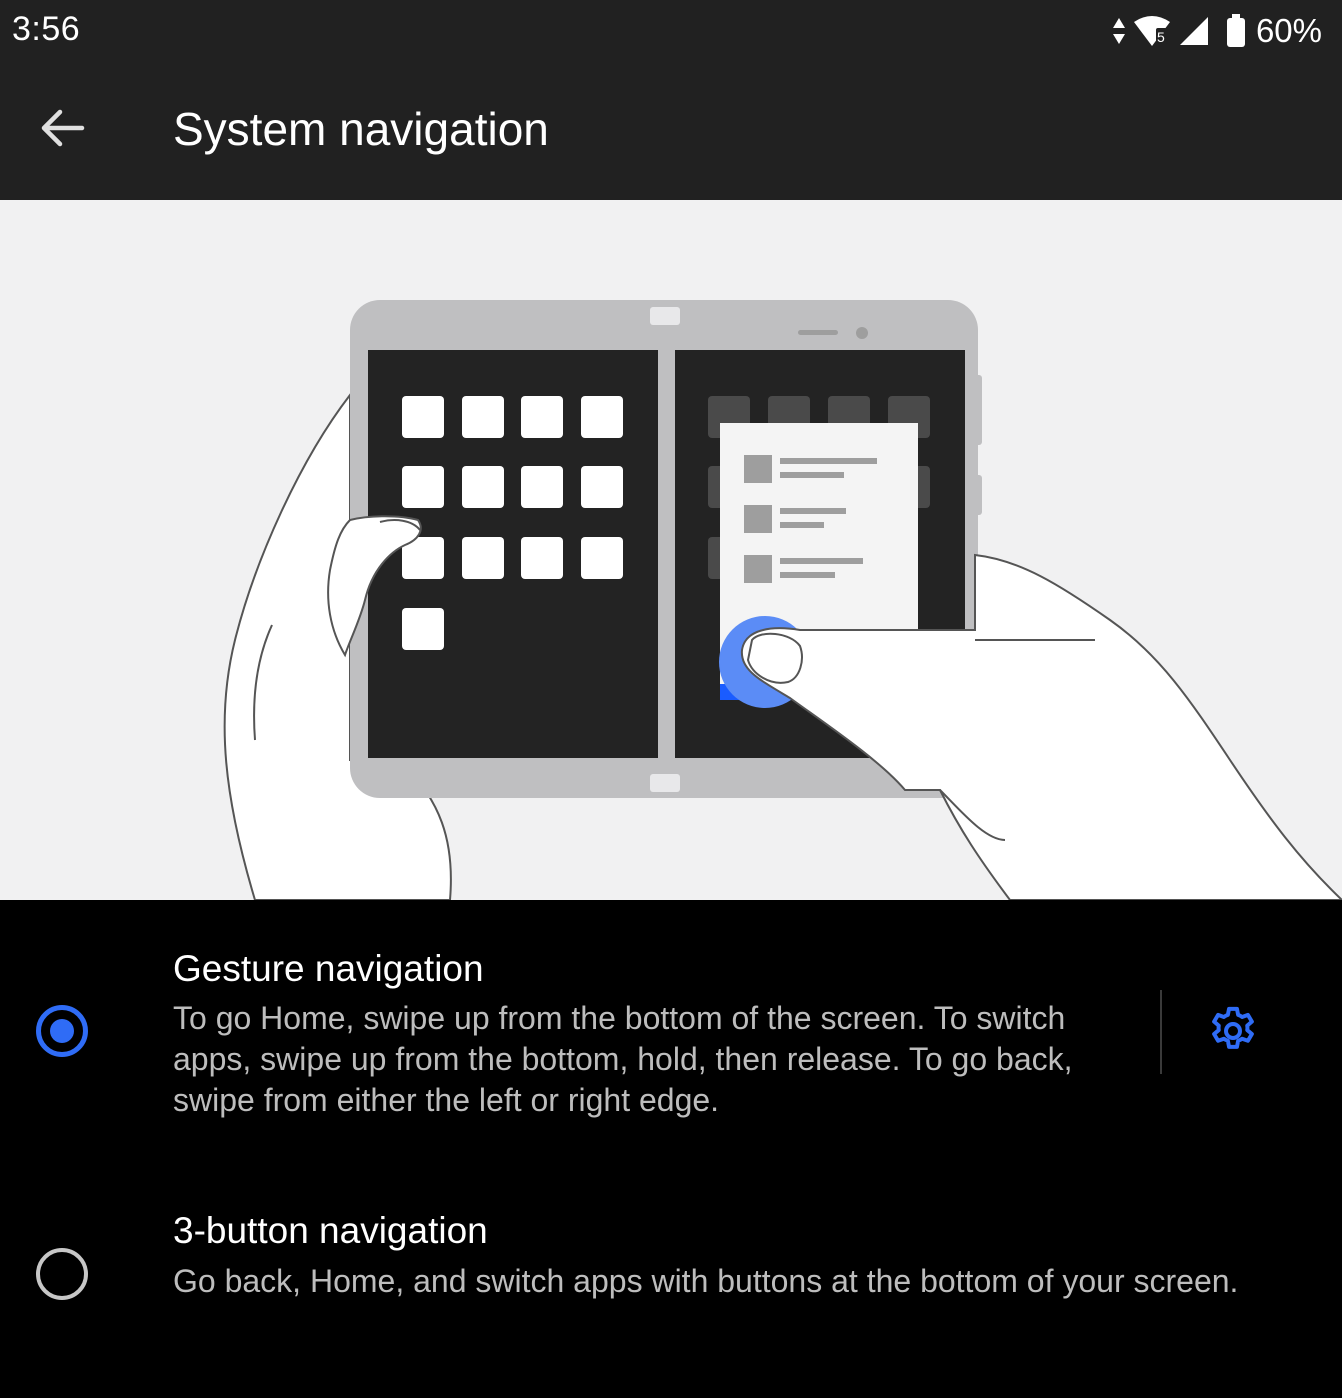  What do you see at coordinates (671, 32) in the screenshot?
I see `status-bar: 3:56 5 60%` at bounding box center [671, 32].